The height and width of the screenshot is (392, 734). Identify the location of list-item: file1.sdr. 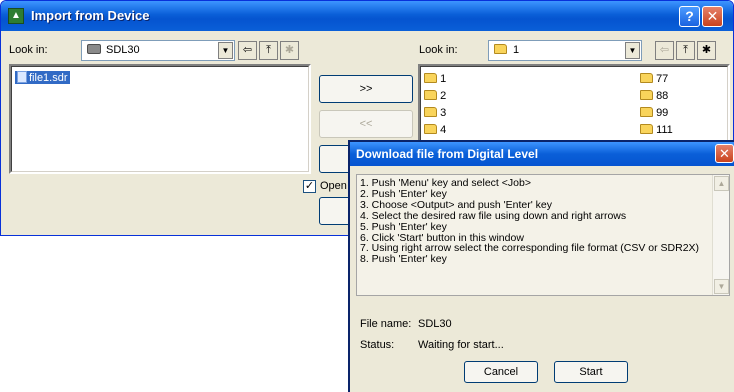
(42, 77).